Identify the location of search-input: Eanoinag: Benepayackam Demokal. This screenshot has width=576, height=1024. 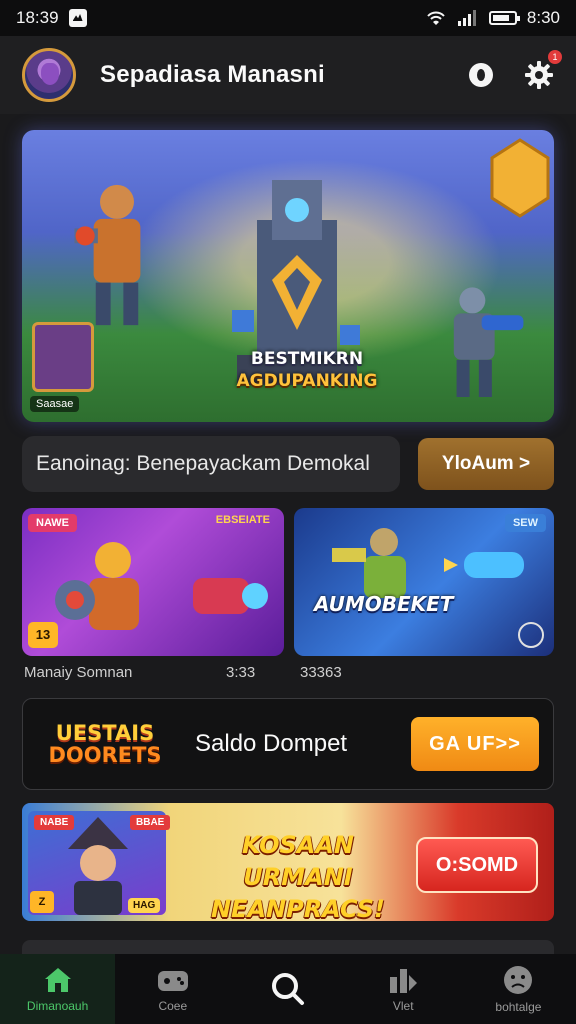
(211, 464).